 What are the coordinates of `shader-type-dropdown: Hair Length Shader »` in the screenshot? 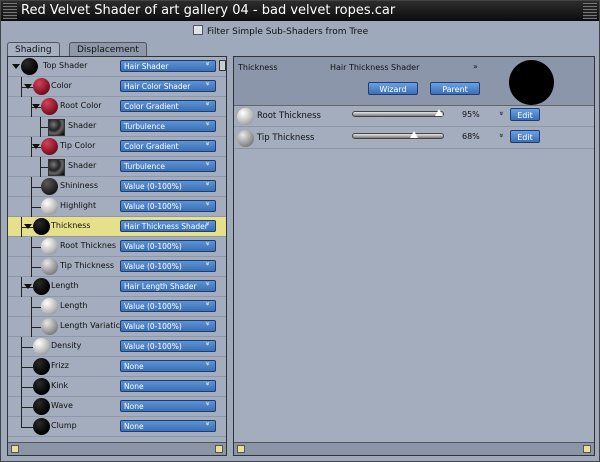 It's located at (168, 286).